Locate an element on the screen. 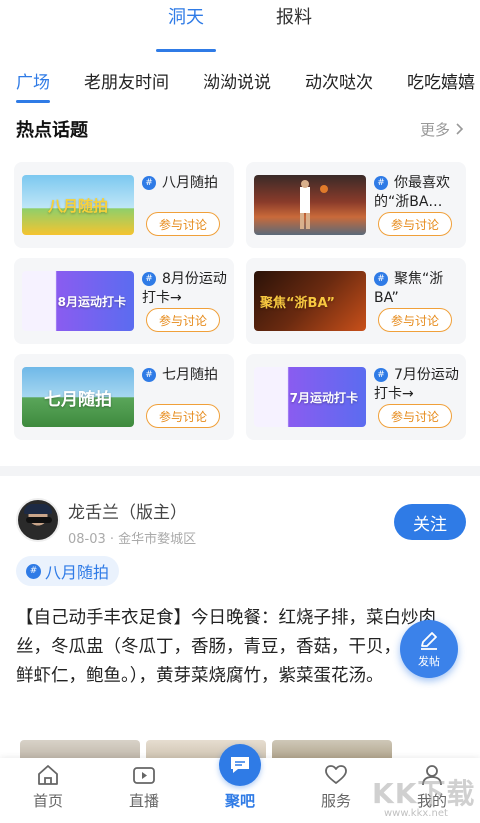 Image resolution: width=480 pixels, height=823 pixels. chevron-right-icon is located at coordinates (460, 129).